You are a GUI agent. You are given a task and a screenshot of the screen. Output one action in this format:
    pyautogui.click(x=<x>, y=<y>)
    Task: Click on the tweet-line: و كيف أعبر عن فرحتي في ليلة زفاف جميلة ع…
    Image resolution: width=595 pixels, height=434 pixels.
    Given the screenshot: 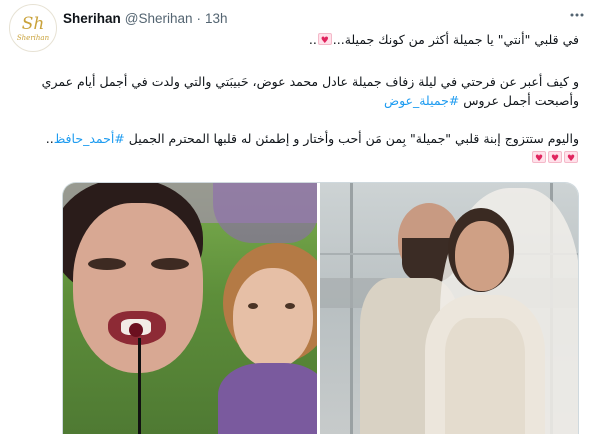 What is the action you would take?
    pyautogui.click(x=310, y=81)
    